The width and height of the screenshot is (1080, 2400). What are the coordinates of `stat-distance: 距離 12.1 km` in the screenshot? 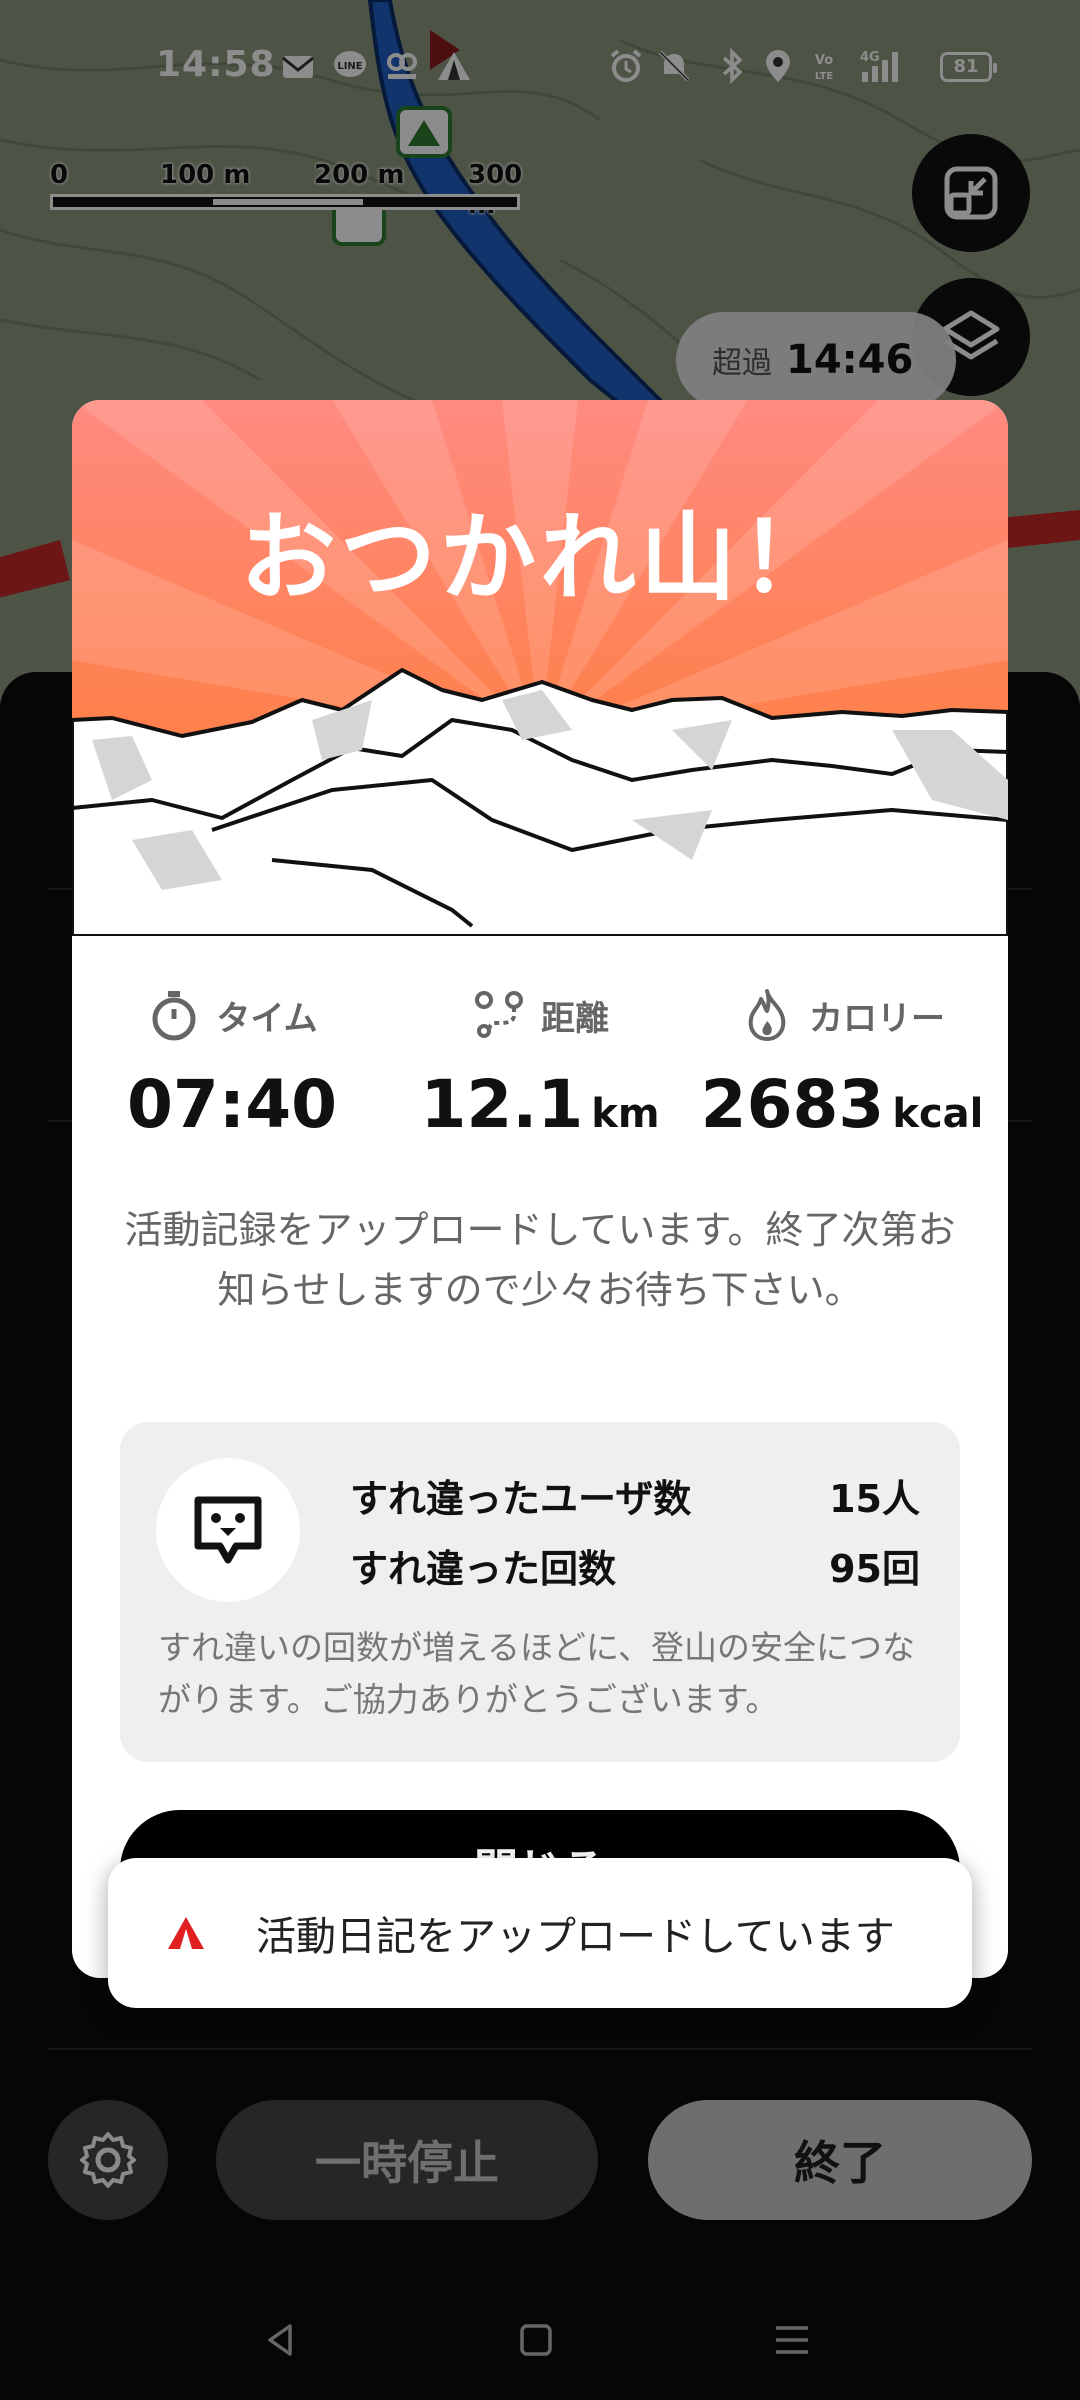 It's located at (540, 1061).